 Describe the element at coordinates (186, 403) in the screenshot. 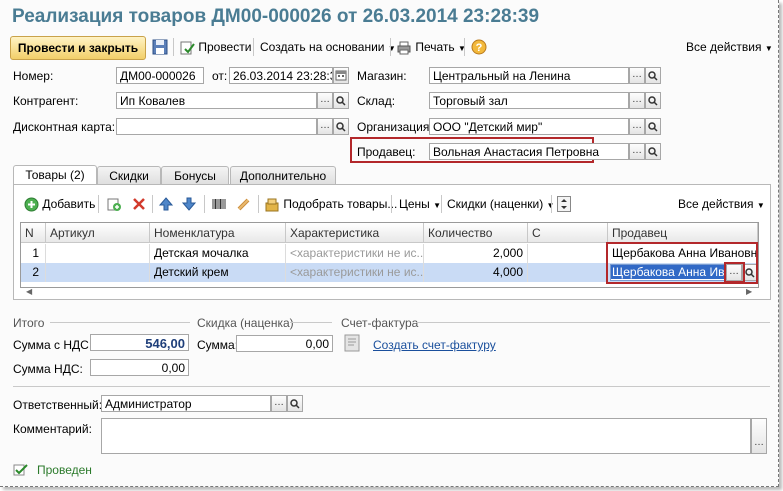

I see `responsible-field: Администратор` at that location.